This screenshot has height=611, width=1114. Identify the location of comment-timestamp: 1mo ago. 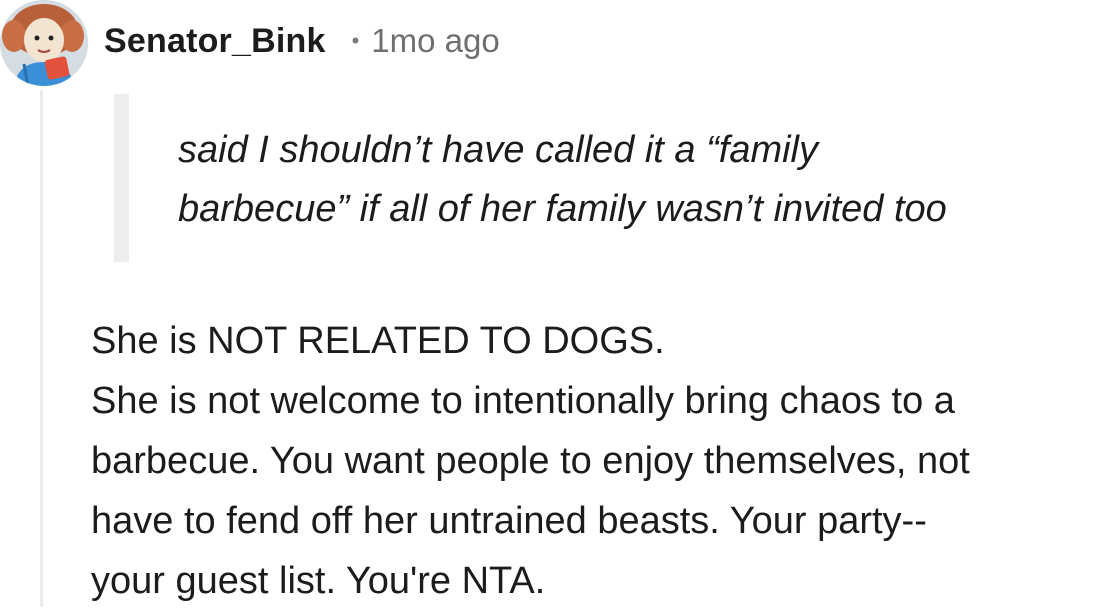
(435, 41).